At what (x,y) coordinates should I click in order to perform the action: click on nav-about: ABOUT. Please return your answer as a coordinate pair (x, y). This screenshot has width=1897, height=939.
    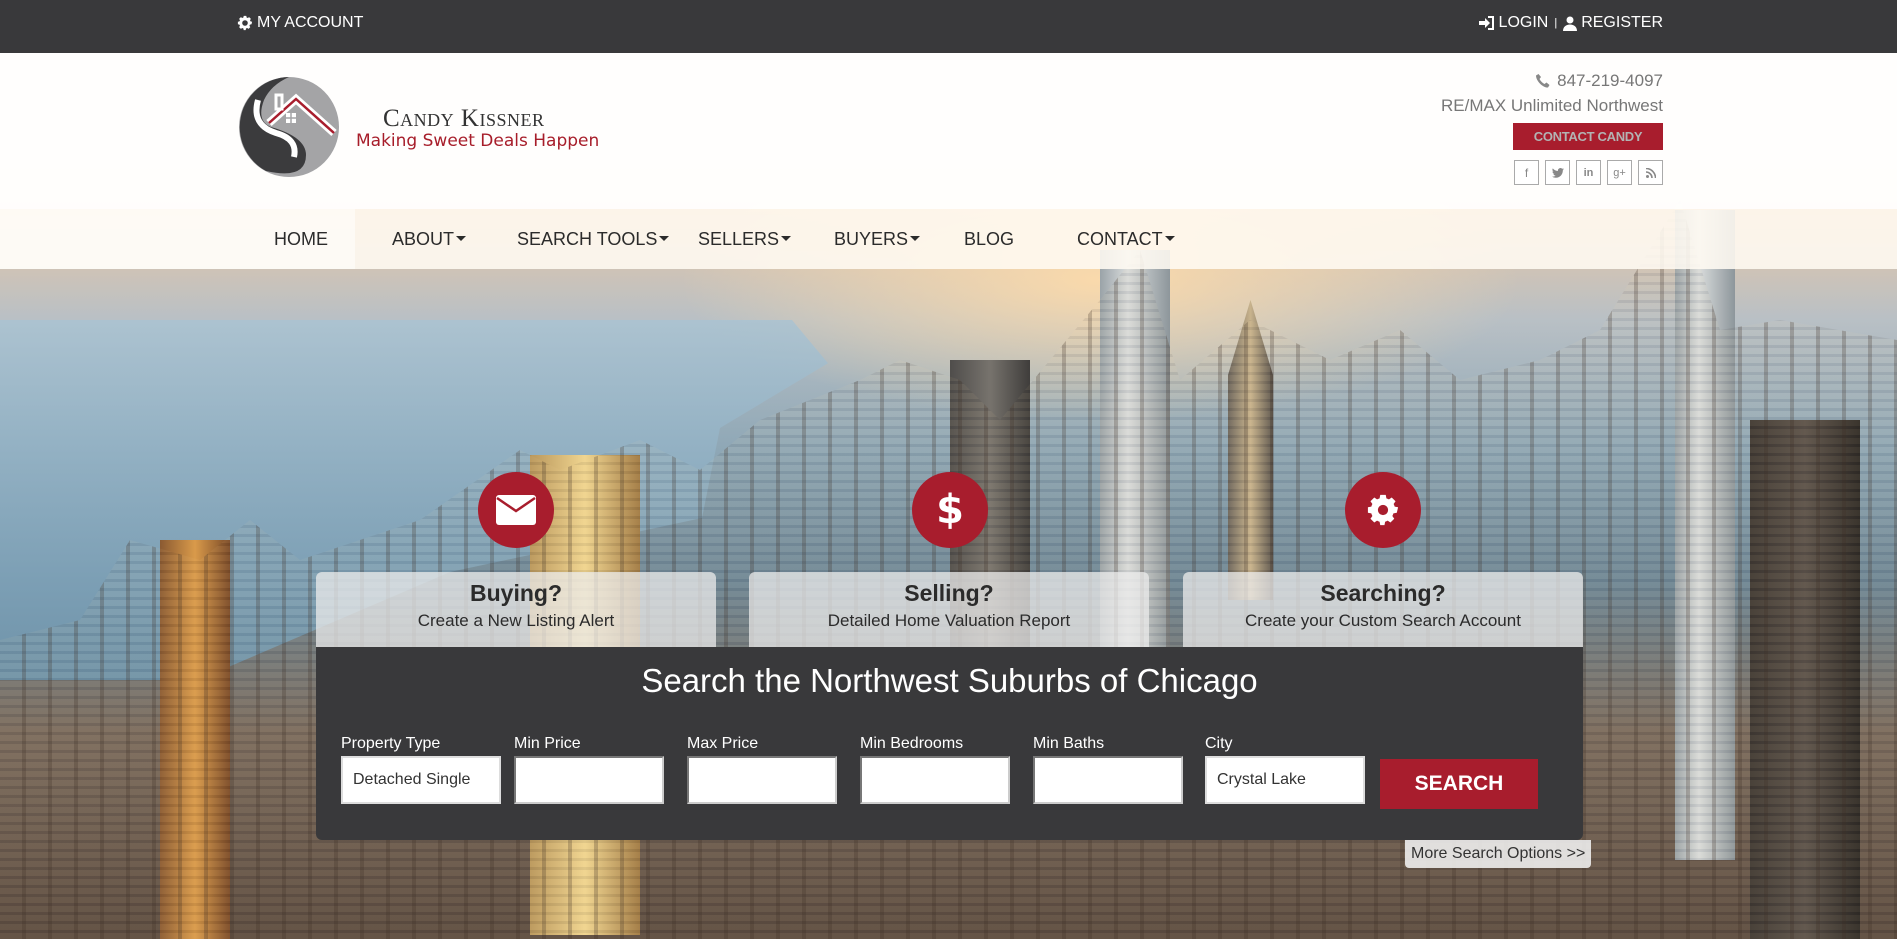
    Looking at the image, I should click on (429, 239).